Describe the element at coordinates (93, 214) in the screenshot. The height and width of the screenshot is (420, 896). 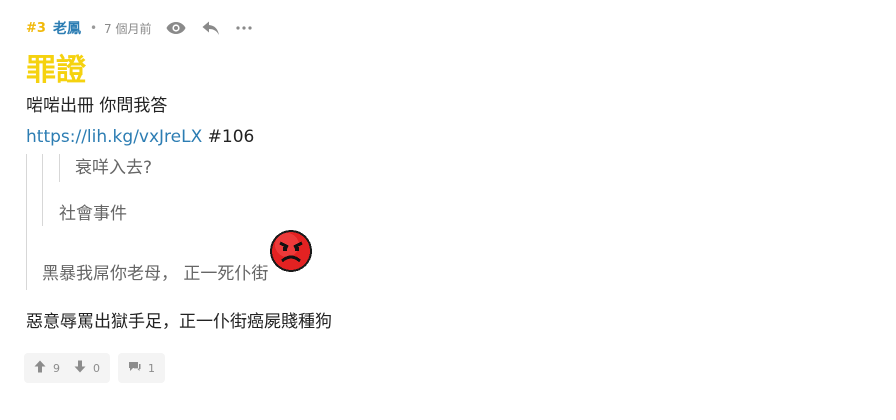
I see `quote-middle-text: 社會事件` at that location.